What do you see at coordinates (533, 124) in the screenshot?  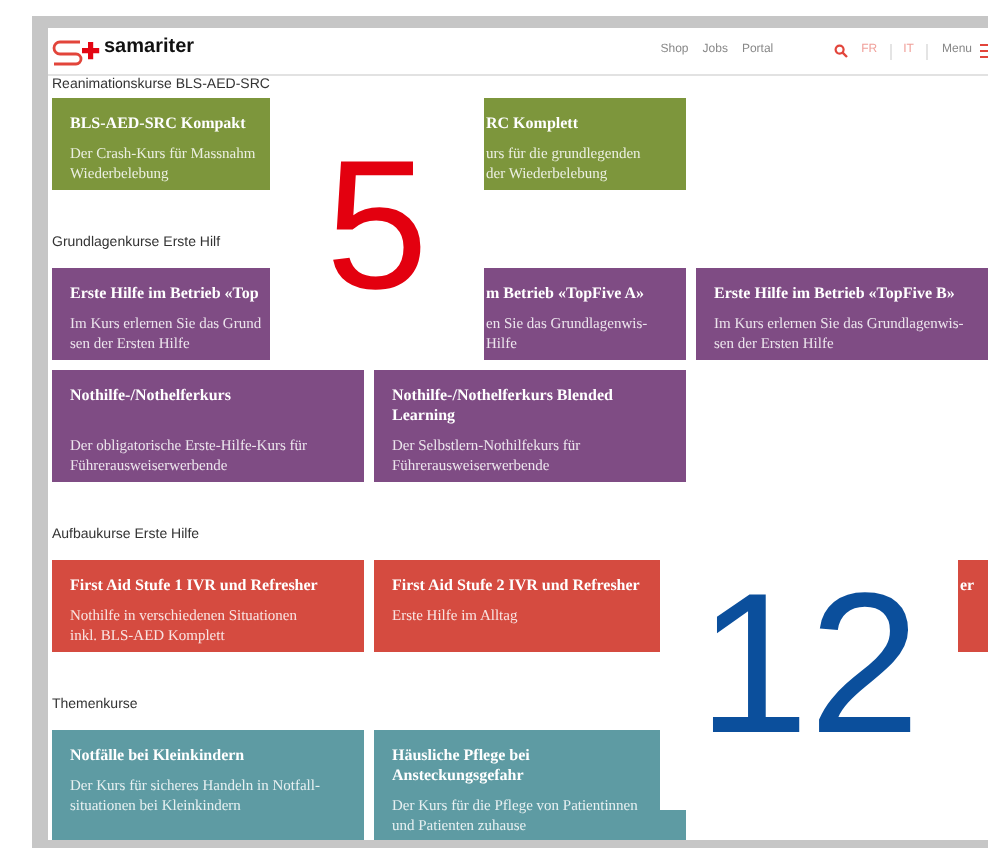 I see `card-title: RC Komplett` at bounding box center [533, 124].